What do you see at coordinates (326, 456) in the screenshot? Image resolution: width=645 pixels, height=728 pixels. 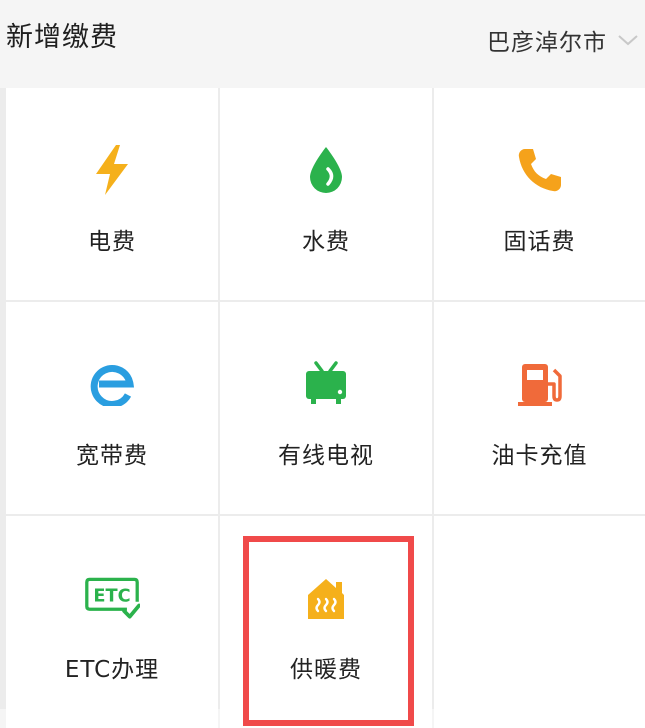 I see `service-label: 有线电视` at bounding box center [326, 456].